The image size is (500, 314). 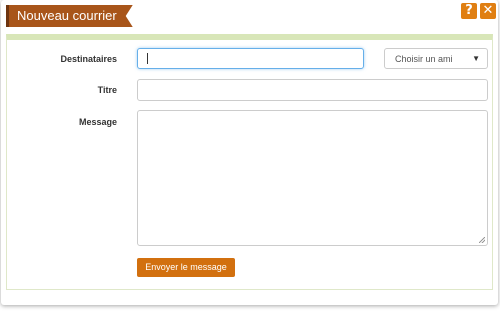 I want to click on send-message-button: Envoyer le message, so click(x=186, y=267).